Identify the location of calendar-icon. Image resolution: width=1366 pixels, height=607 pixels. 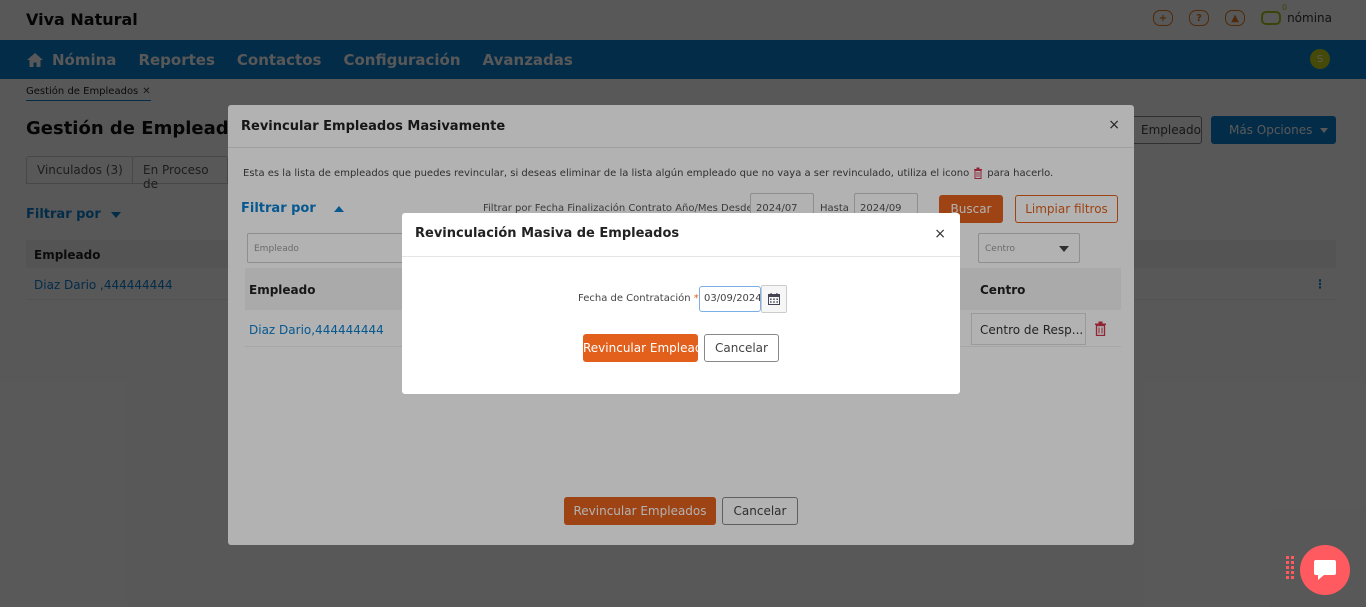
(774, 299).